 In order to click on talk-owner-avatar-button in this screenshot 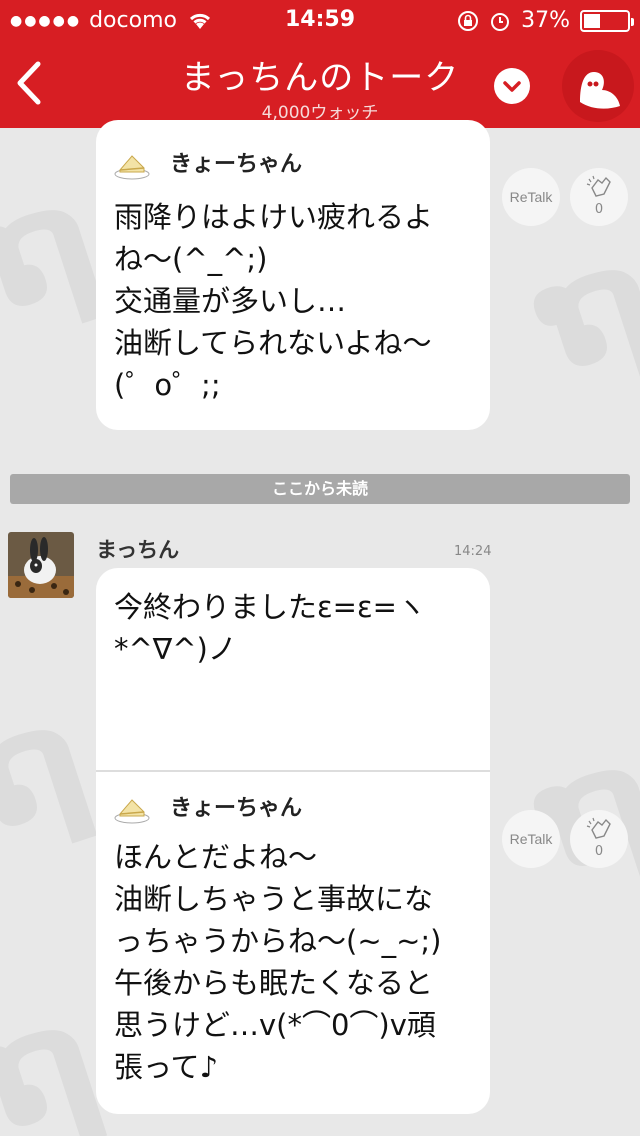, I will do `click(598, 86)`.